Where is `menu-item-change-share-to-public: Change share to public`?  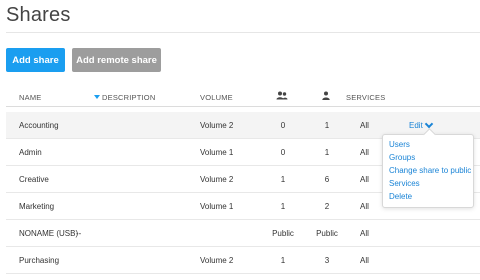
menu-item-change-share-to-public: Change share to public is located at coordinates (430, 170).